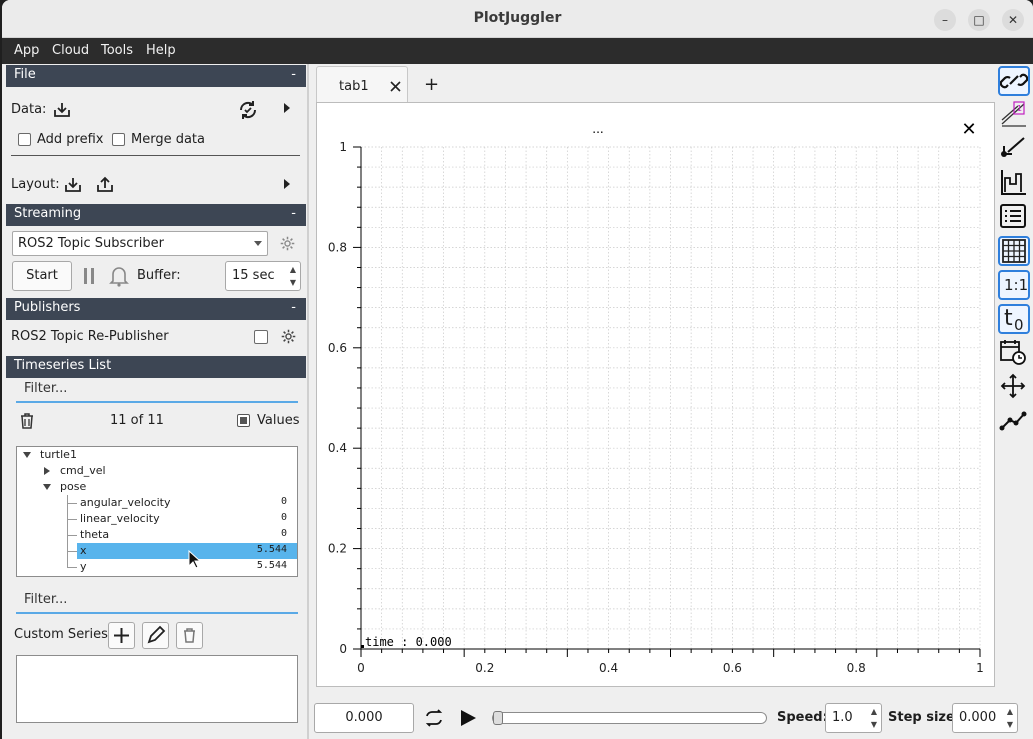 Image resolution: width=1033 pixels, height=739 pixels. What do you see at coordinates (157, 503) in the screenshot?
I see `tree-item-angular-velocity: angular_velocity 0` at bounding box center [157, 503].